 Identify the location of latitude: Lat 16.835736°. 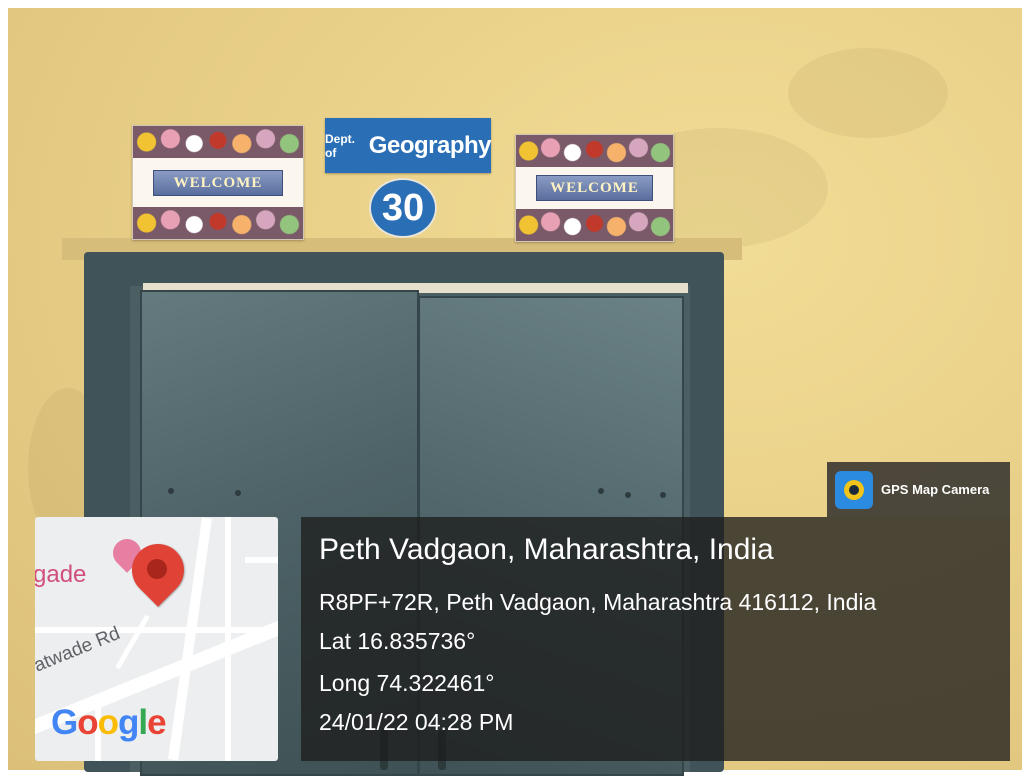
(397, 641).